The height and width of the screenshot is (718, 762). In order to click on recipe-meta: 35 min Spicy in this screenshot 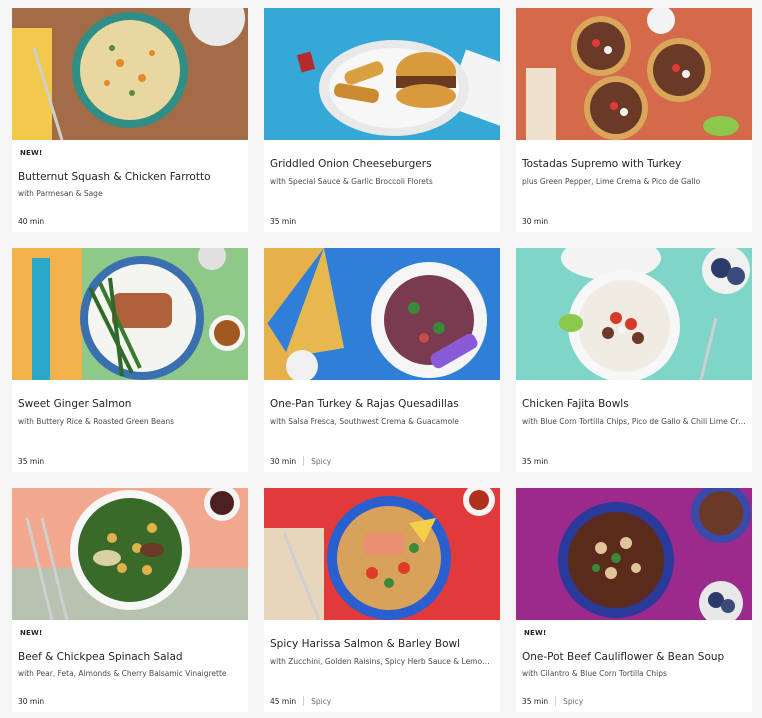, I will do `click(552, 701)`.